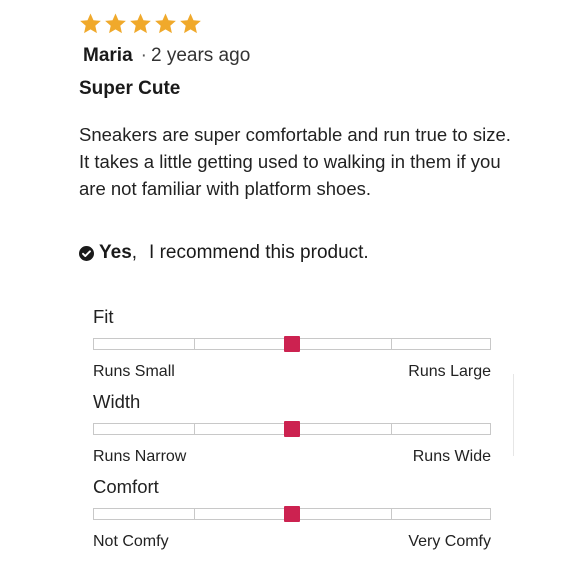 The height and width of the screenshot is (580, 580). I want to click on review-title: Super Cute, so click(130, 88).